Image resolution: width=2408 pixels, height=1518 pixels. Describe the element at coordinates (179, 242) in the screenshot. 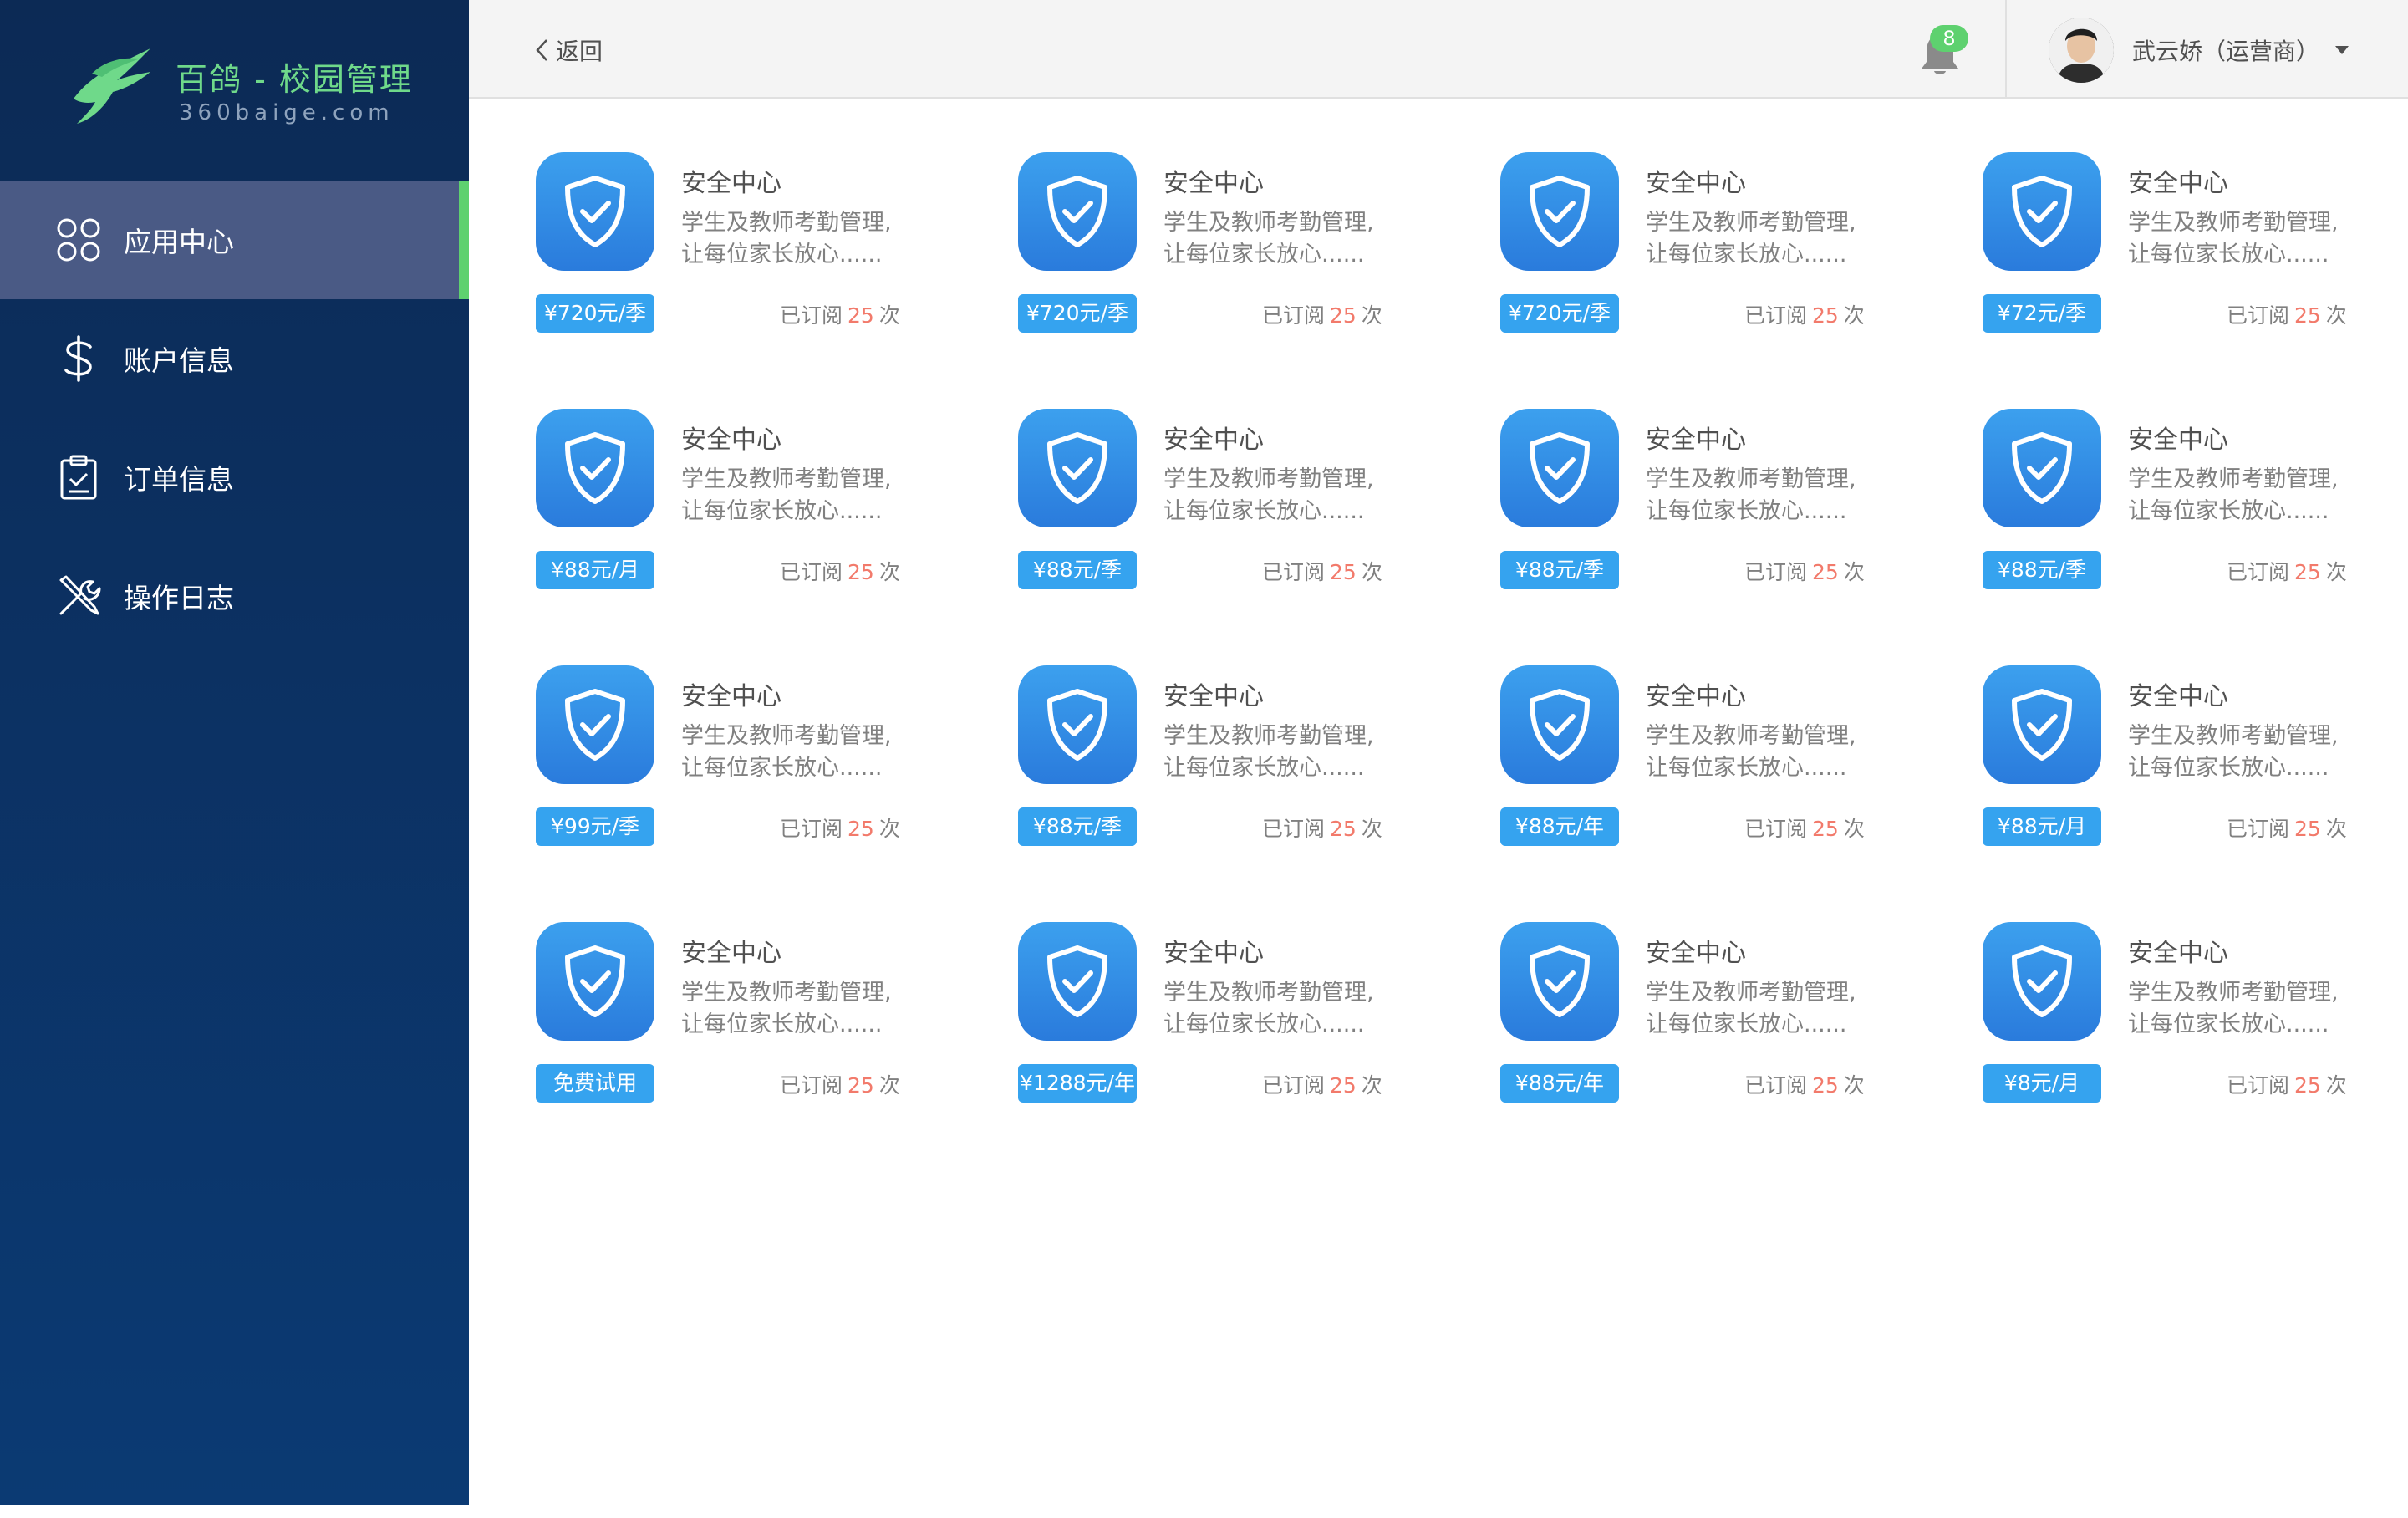

I see `sidebar-item-label: 应用中心` at that location.